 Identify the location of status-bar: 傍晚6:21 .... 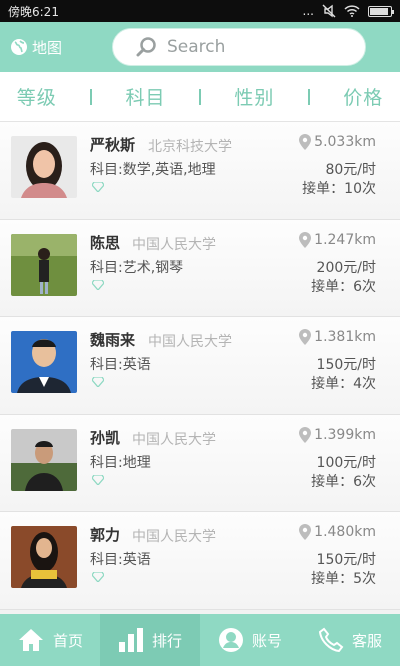
(200, 11).